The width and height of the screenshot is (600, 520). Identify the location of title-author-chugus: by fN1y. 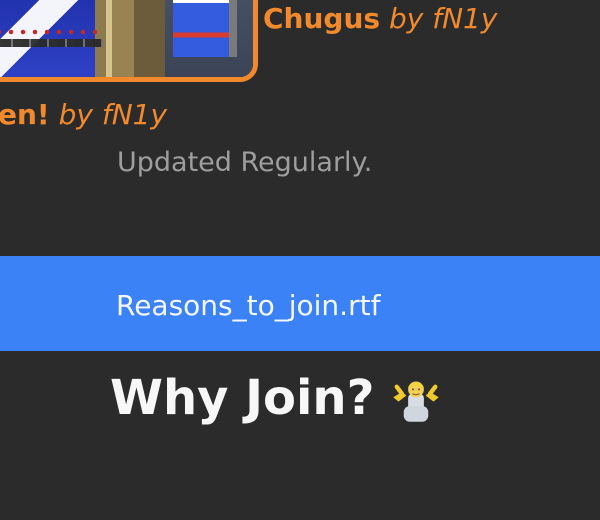
(443, 18).